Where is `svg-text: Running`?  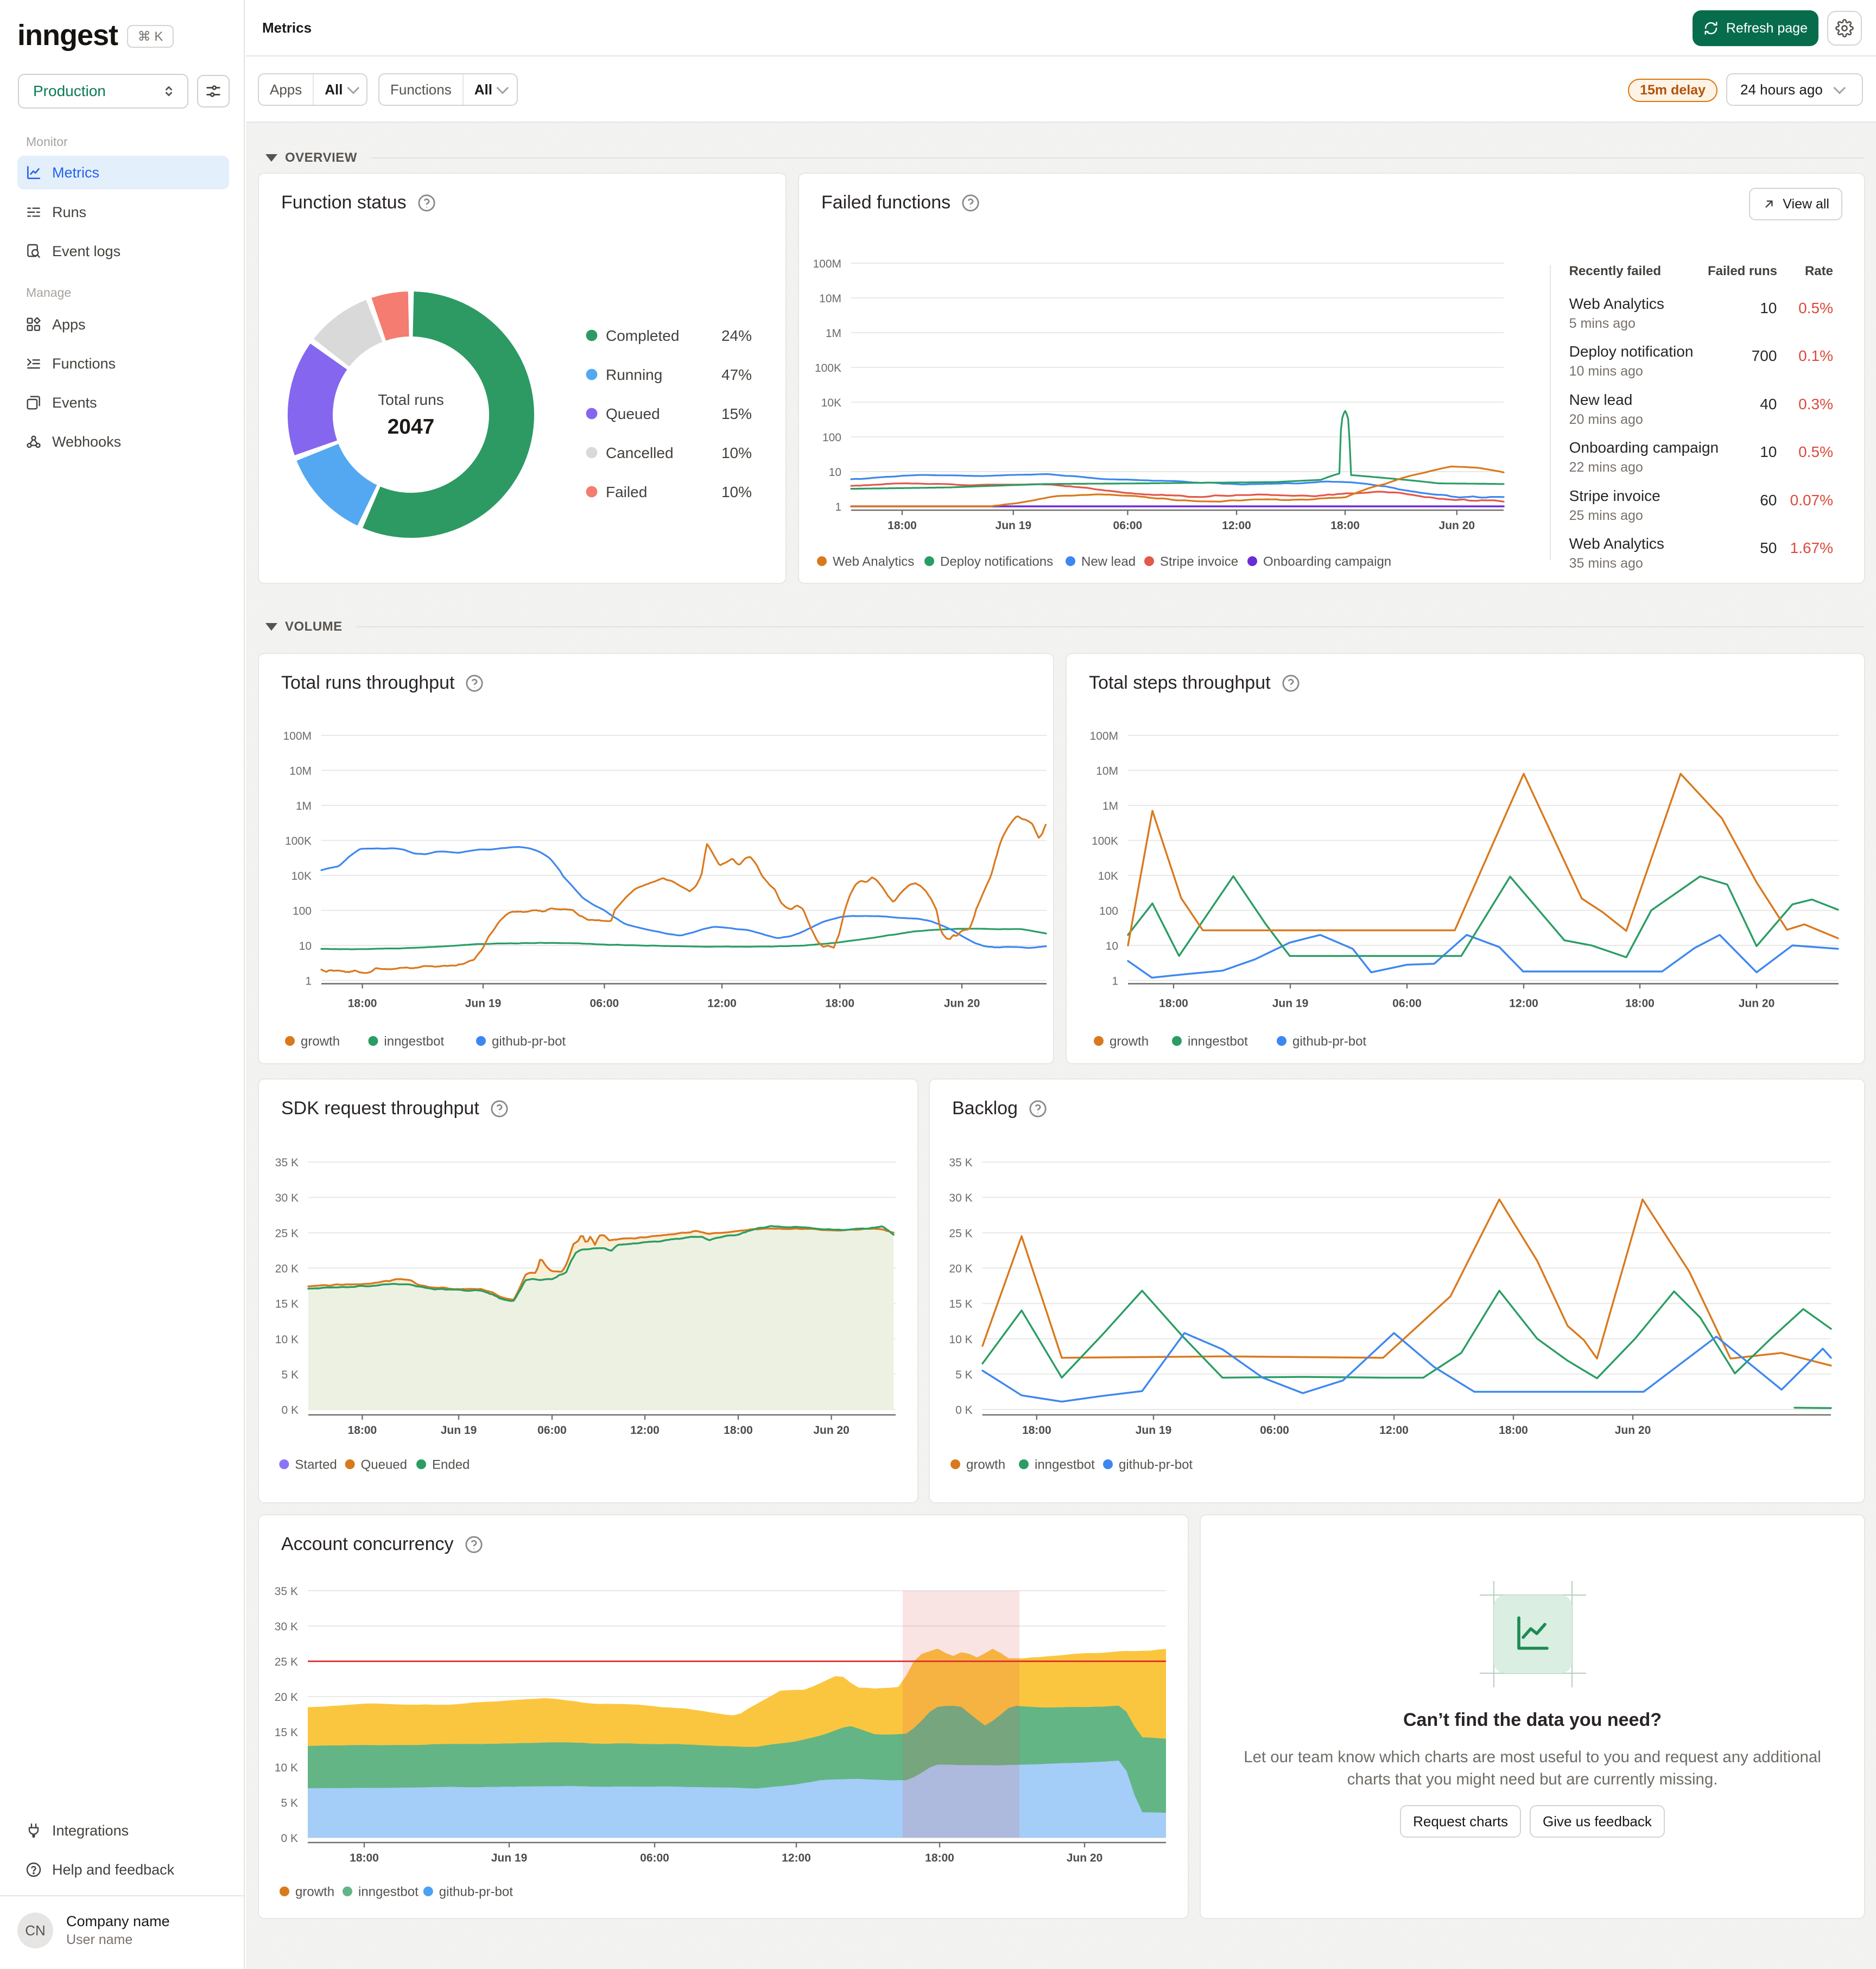
svg-text: Running is located at coordinates (634, 374).